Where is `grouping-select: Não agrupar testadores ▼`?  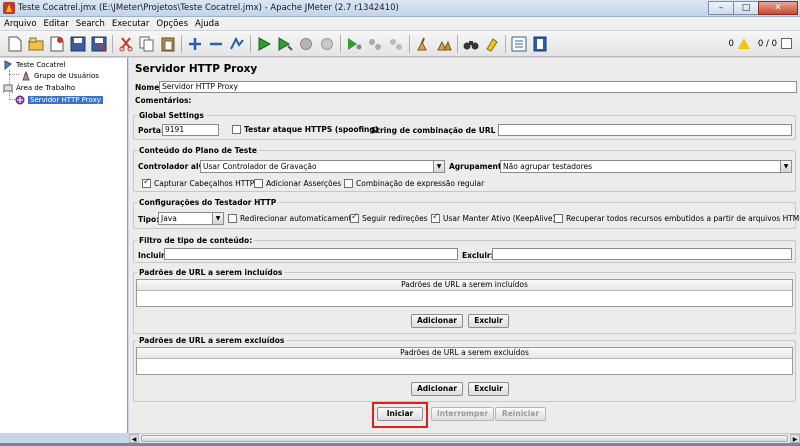 grouping-select: Não agrupar testadores ▼ is located at coordinates (646, 166).